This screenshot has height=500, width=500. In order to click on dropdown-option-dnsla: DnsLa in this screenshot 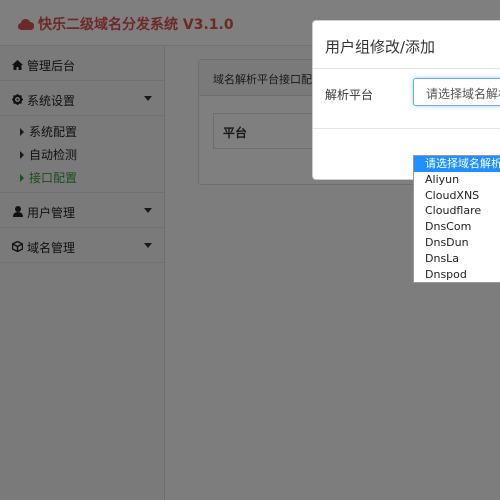, I will do `click(457, 259)`.